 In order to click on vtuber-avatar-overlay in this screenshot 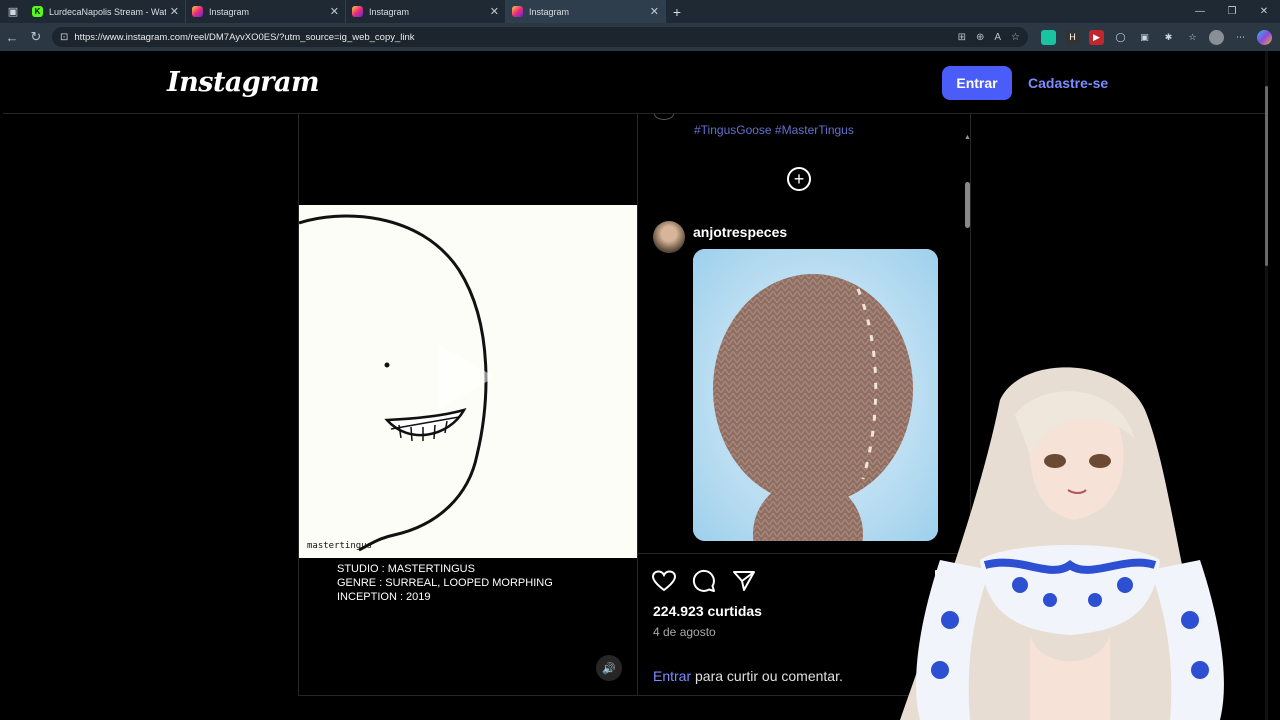, I will do `click(1060, 540)`.